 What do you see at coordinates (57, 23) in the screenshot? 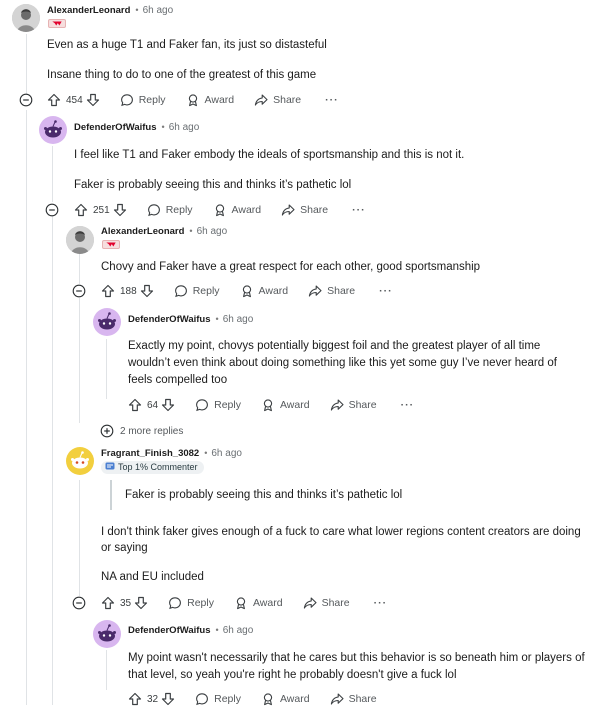
I see `user-flair` at bounding box center [57, 23].